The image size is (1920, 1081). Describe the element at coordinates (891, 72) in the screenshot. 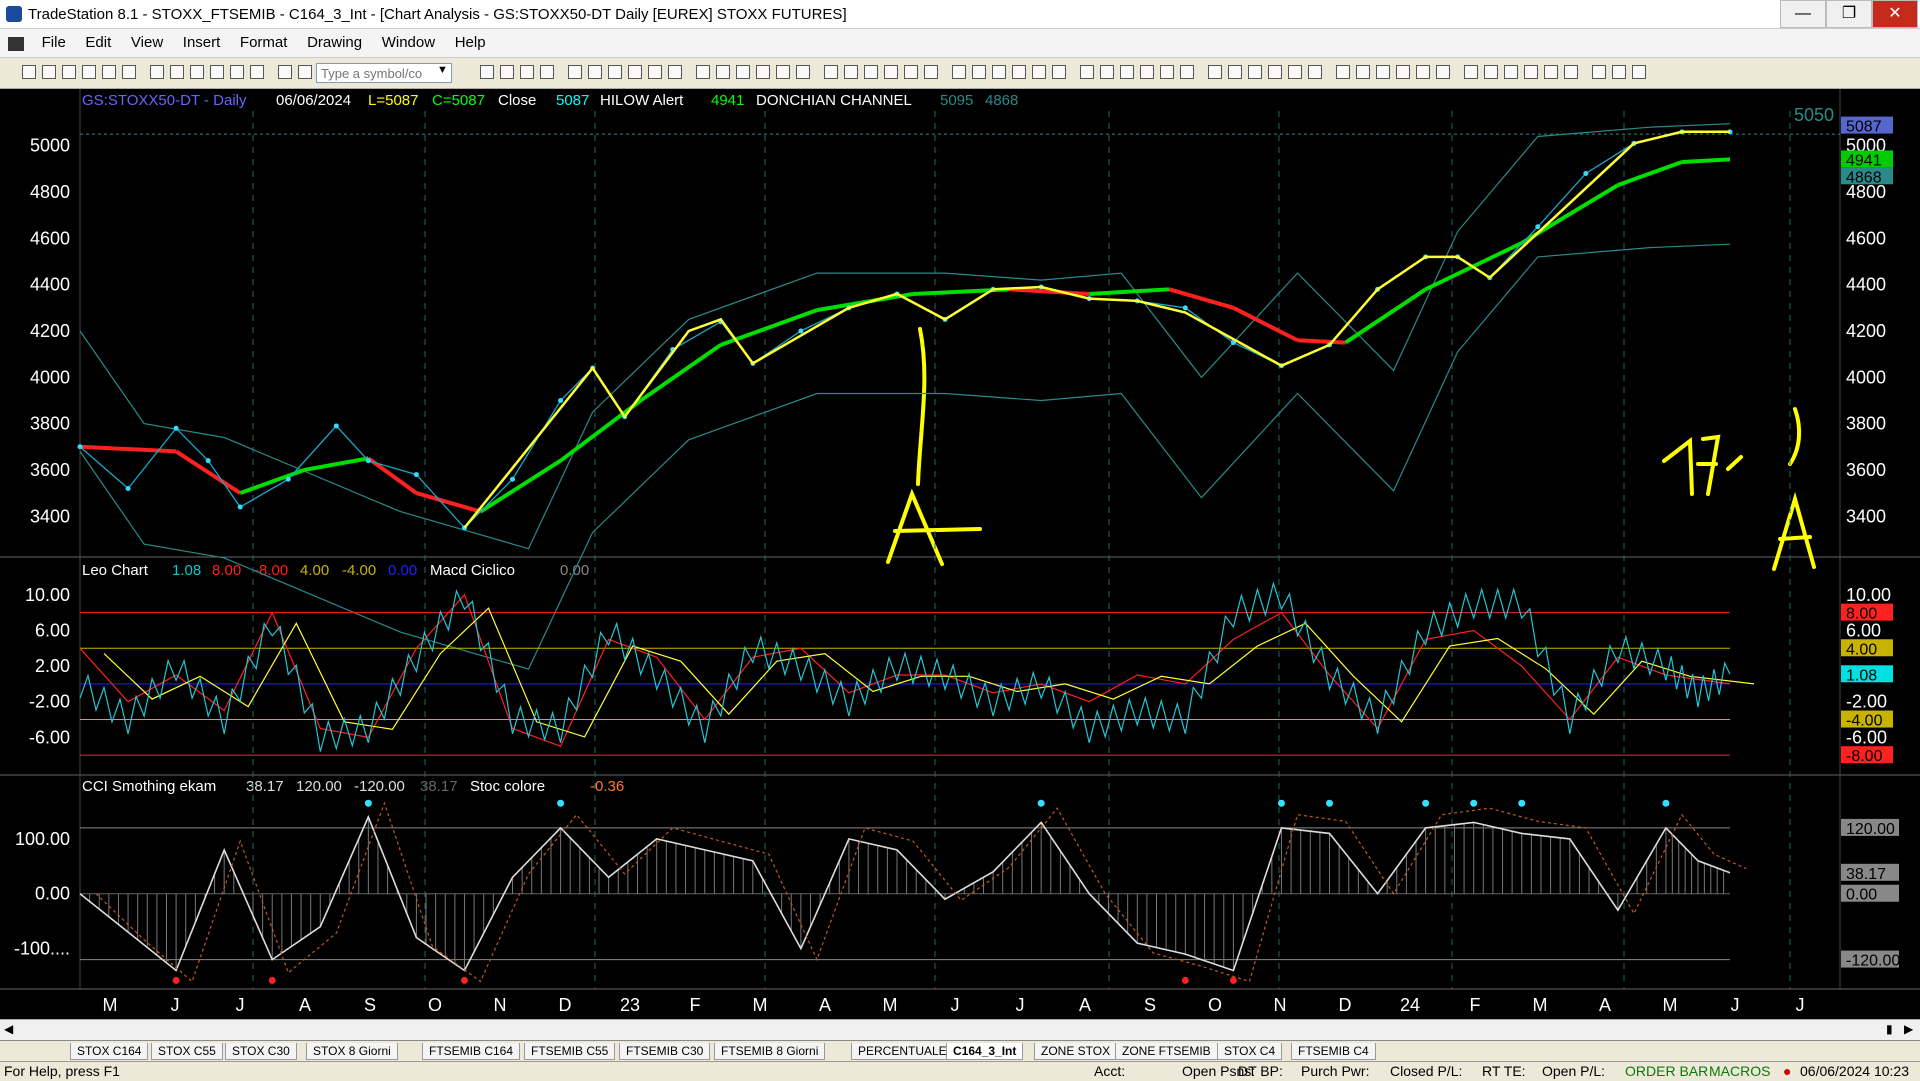

I see `toolbar-tool-33-icon` at that location.